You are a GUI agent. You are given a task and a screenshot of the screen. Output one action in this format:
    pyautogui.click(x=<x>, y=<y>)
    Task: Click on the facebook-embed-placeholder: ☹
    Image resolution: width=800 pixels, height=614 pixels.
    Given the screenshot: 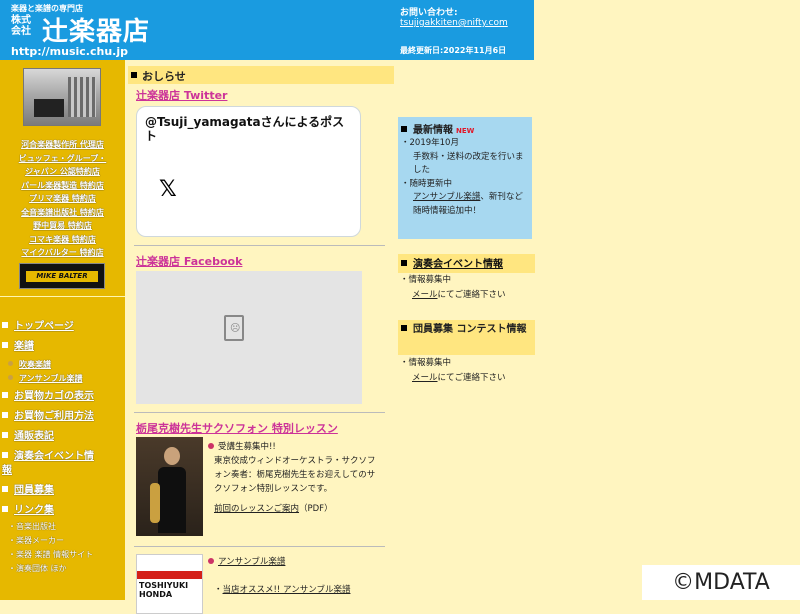 What is the action you would take?
    pyautogui.click(x=249, y=337)
    